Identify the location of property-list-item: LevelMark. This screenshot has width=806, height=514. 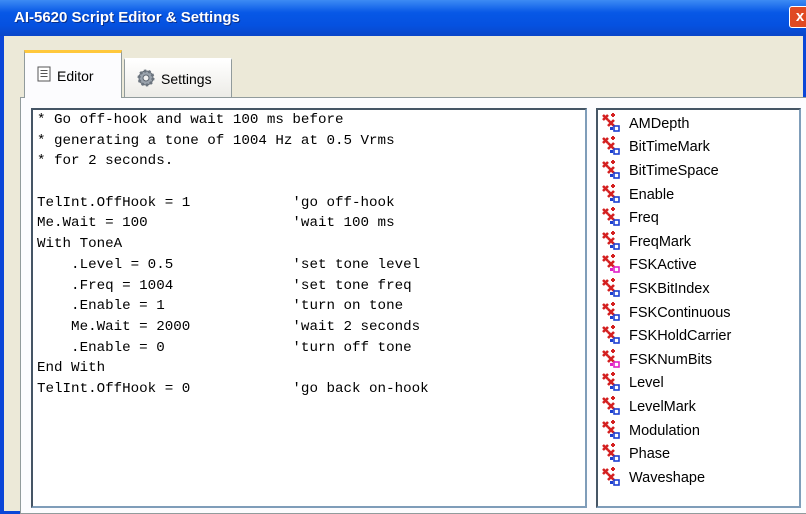
(698, 407).